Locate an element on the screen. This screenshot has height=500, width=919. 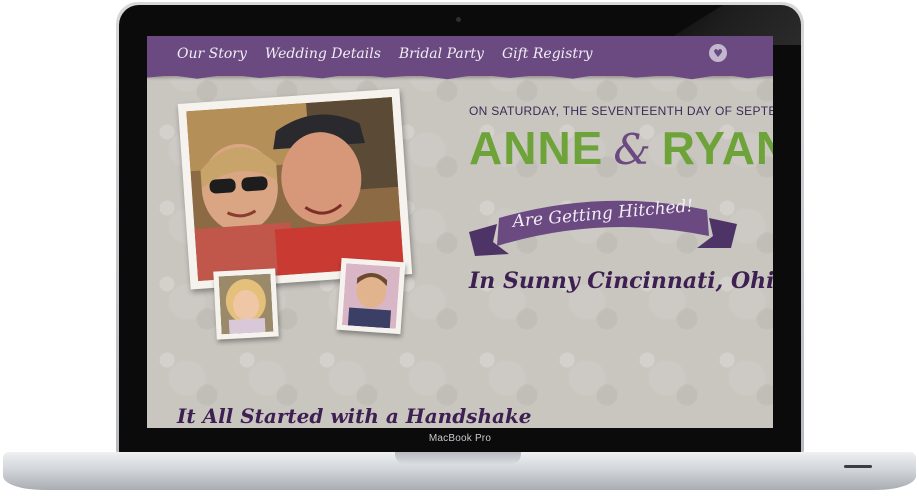
childhood-photo-girl is located at coordinates (246, 304).